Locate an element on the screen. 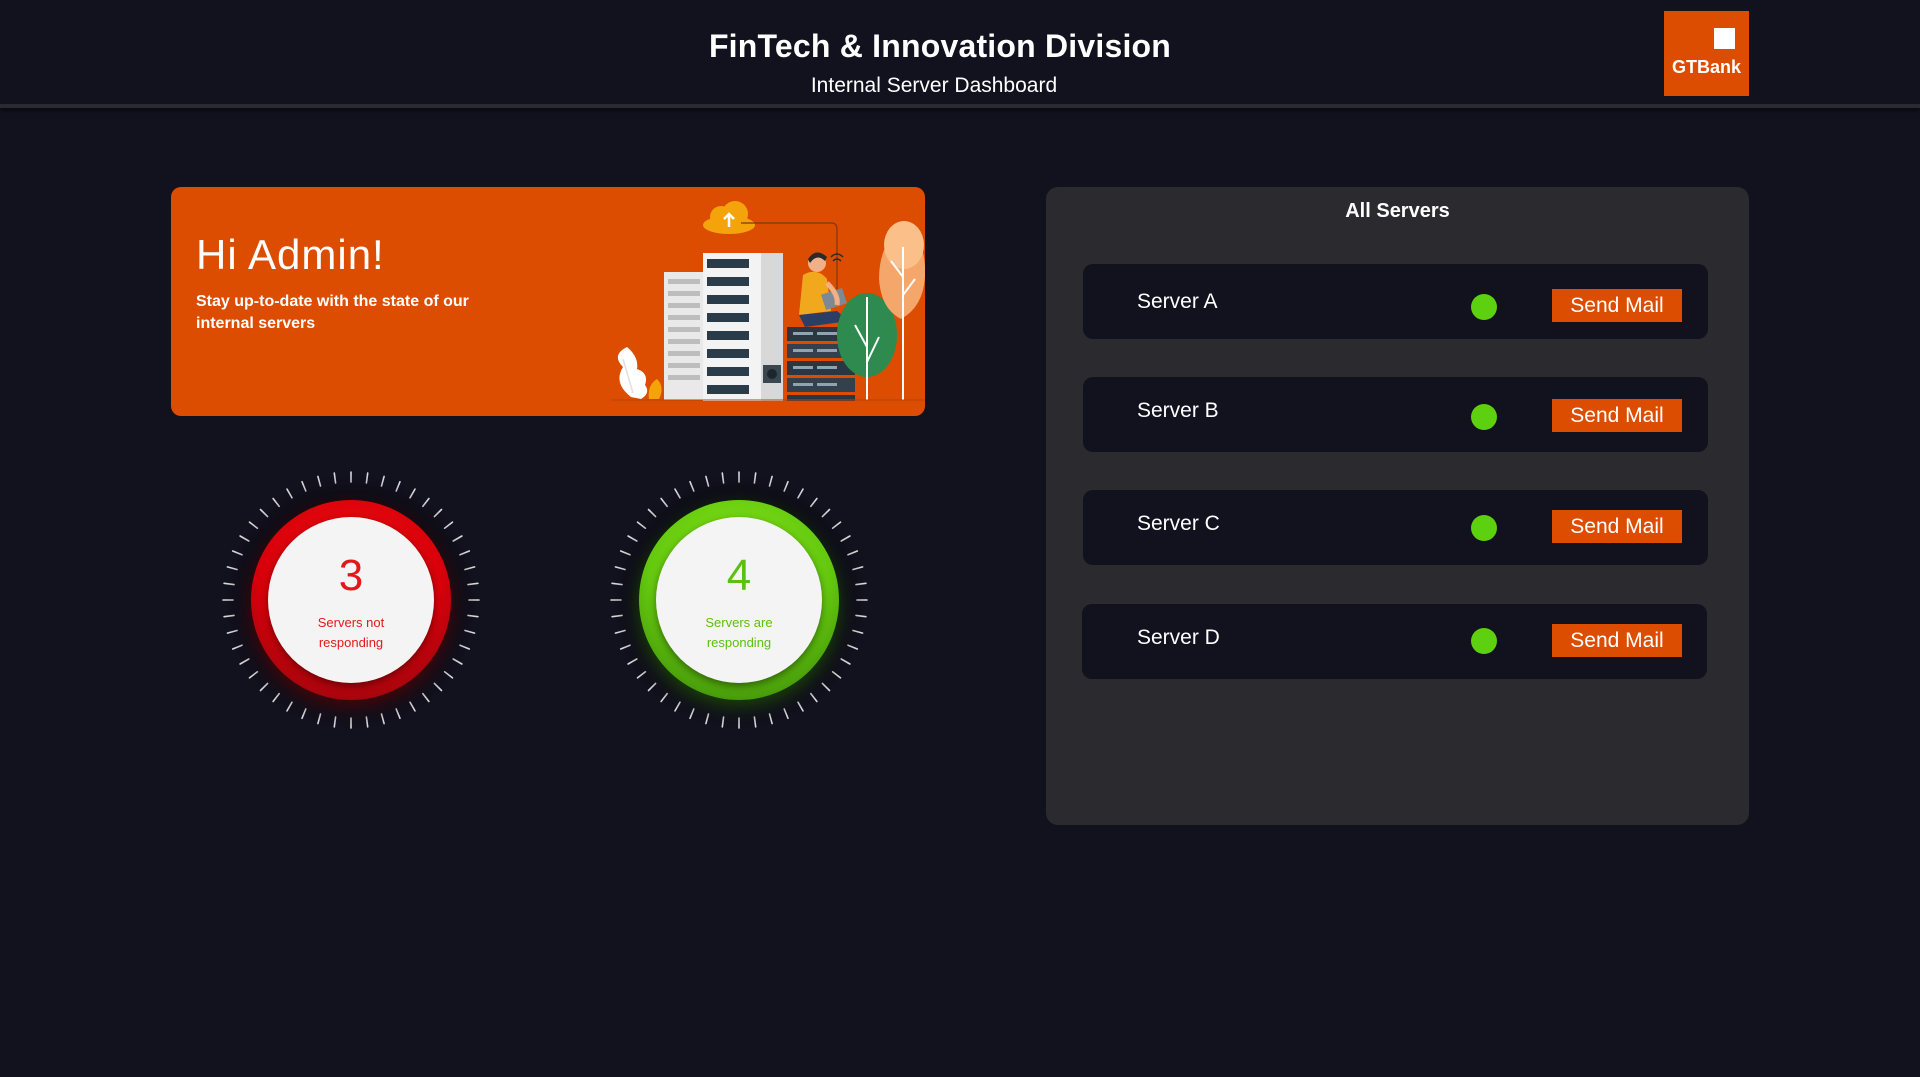  panel-title: All Servers is located at coordinates (1397, 211).